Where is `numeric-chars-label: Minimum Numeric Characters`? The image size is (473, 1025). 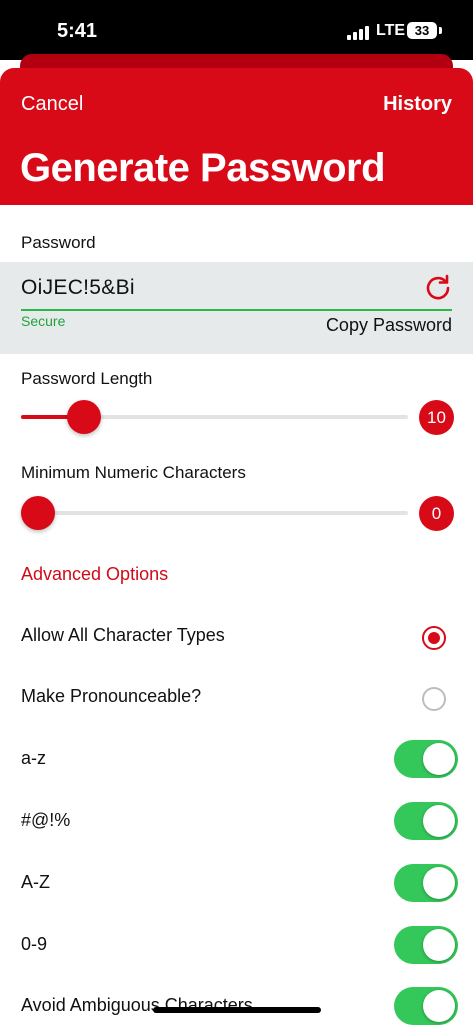
numeric-chars-label: Minimum Numeric Characters is located at coordinates (133, 472).